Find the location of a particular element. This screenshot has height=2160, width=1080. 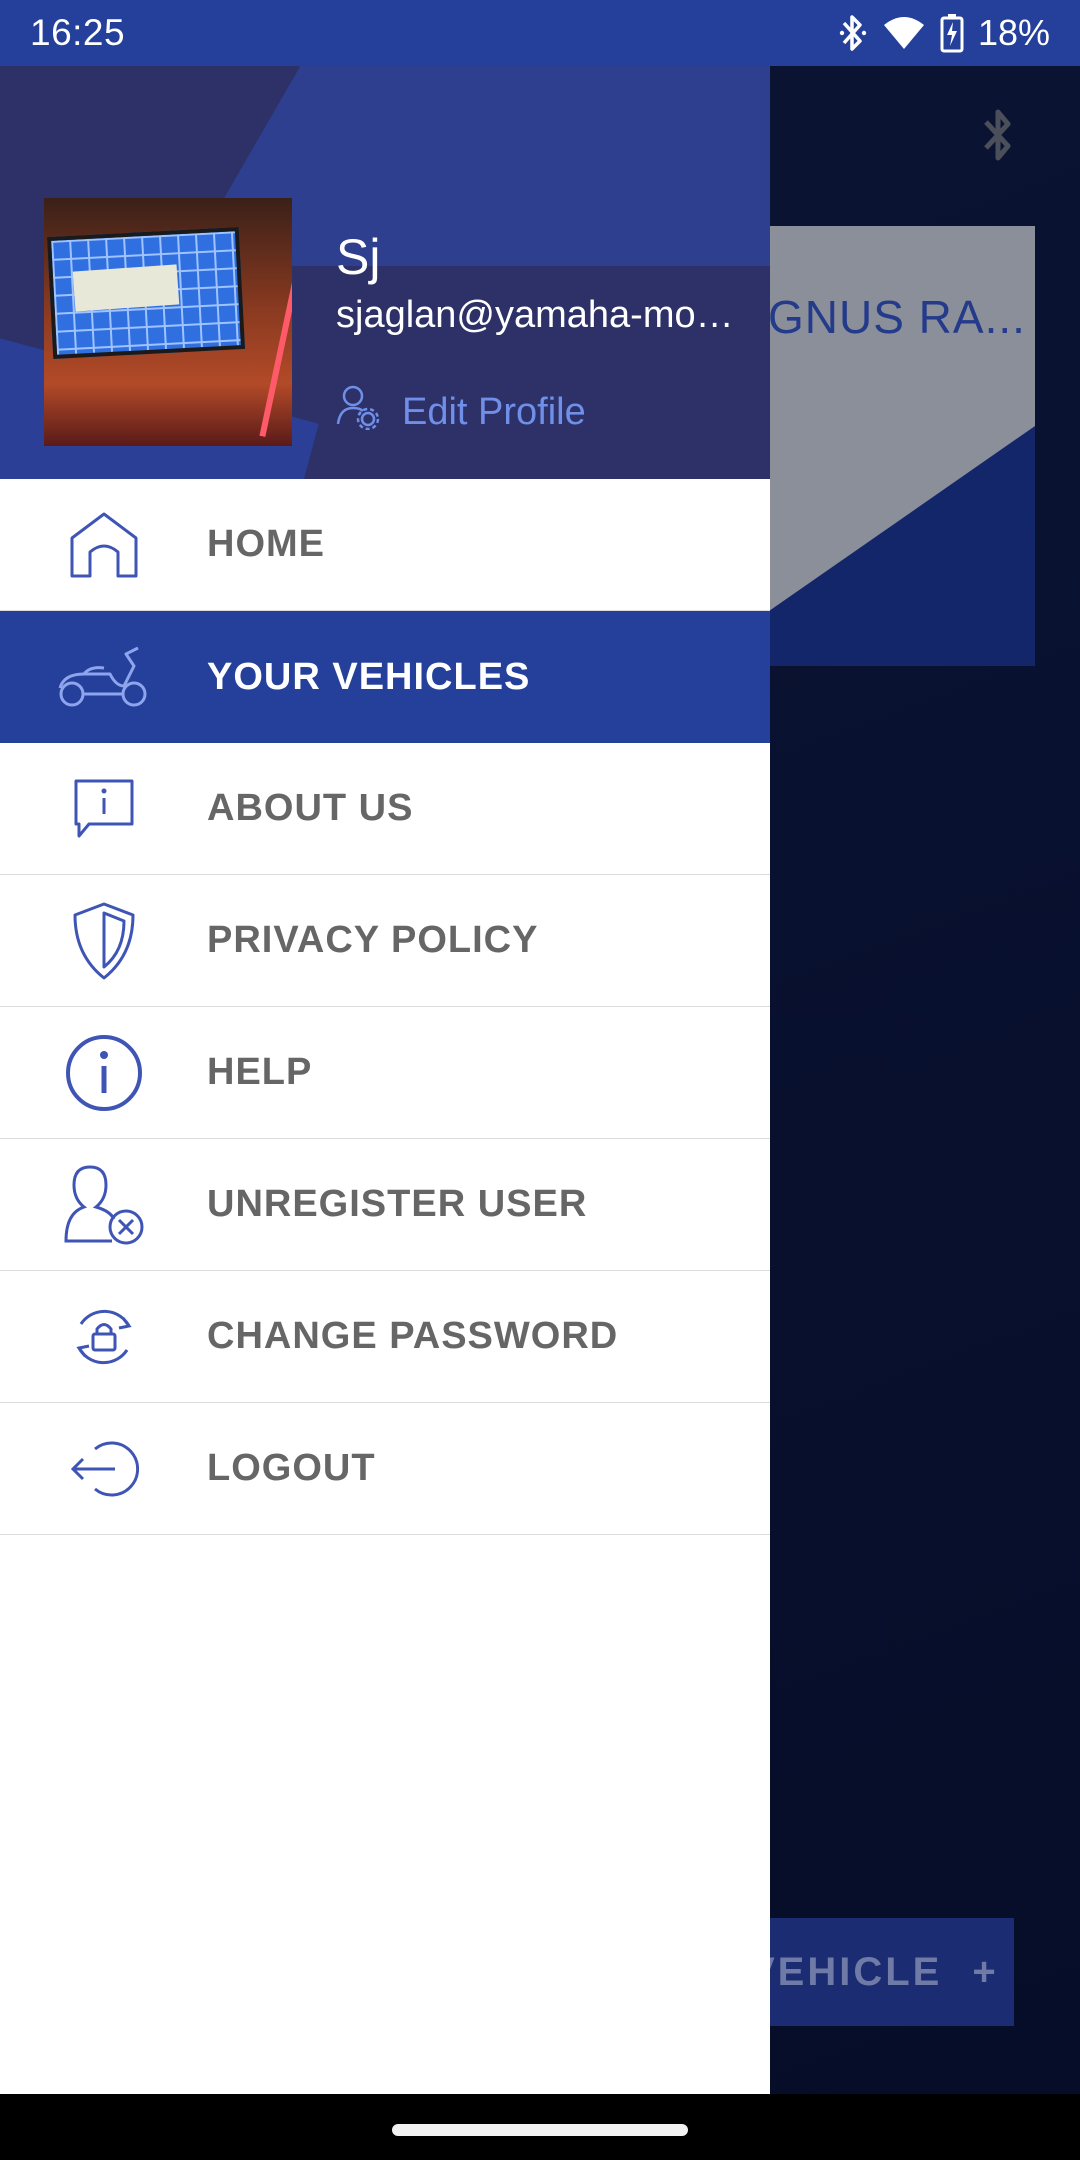

menu-item-home: HOME is located at coordinates (385, 545).